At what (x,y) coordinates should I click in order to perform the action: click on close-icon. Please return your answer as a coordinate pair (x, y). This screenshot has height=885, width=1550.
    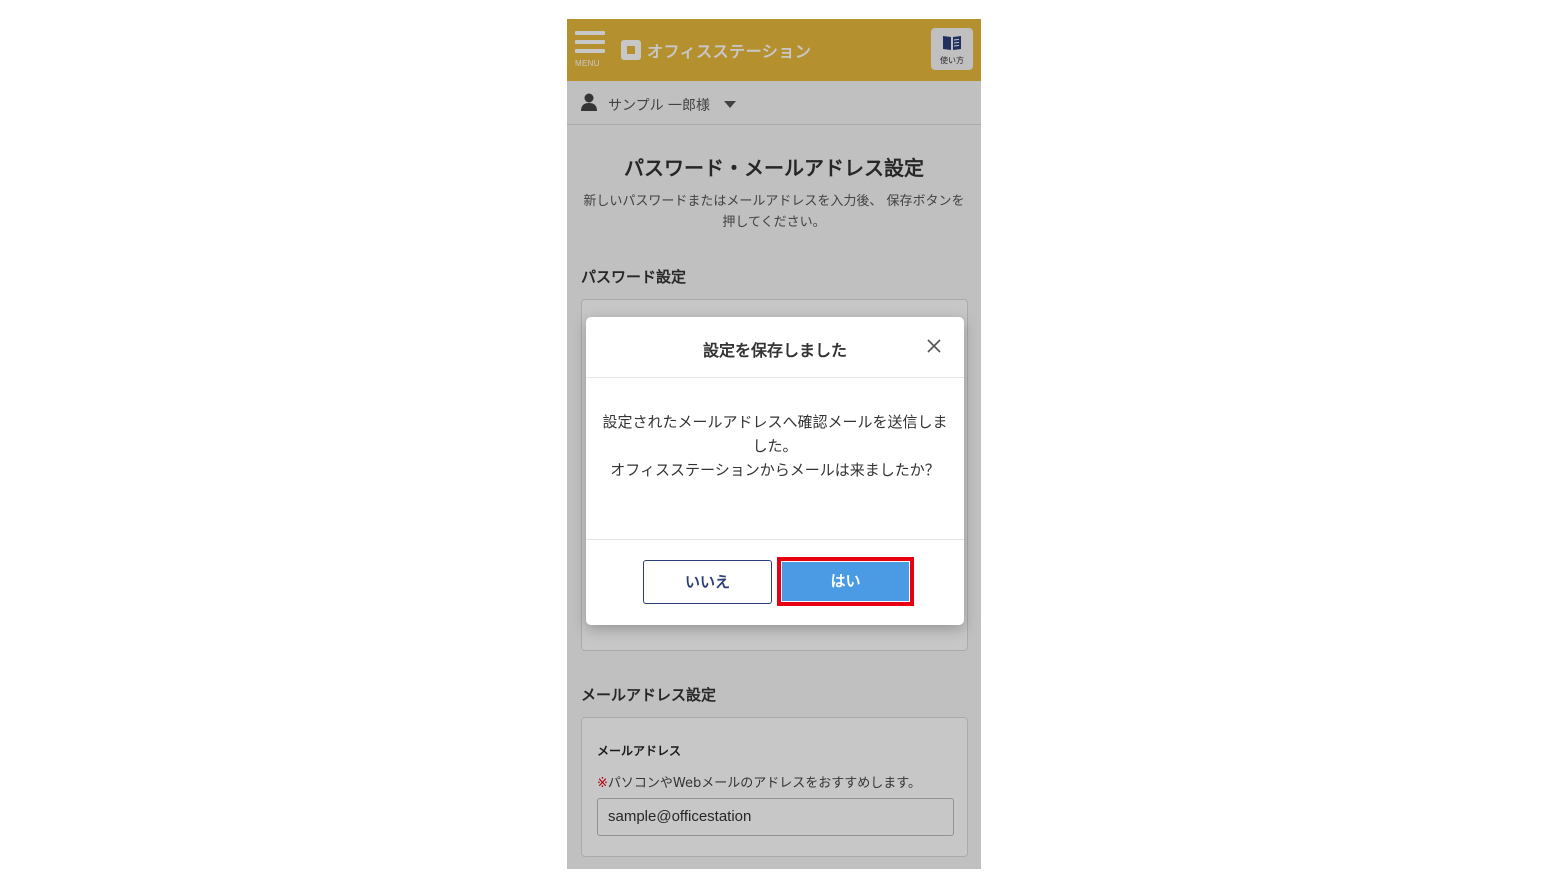
    Looking at the image, I should click on (934, 346).